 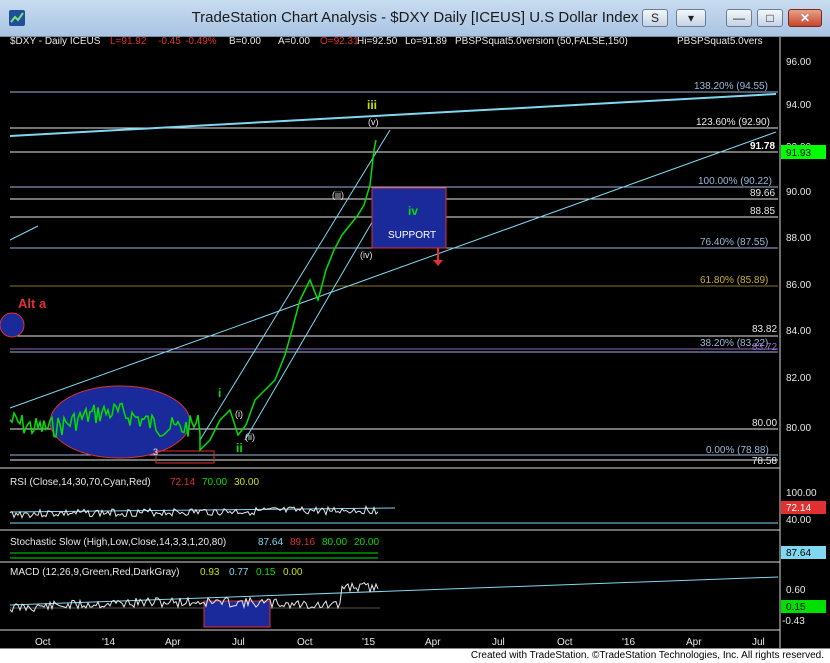 What do you see at coordinates (655, 18) in the screenshot?
I see `s-button: S` at bounding box center [655, 18].